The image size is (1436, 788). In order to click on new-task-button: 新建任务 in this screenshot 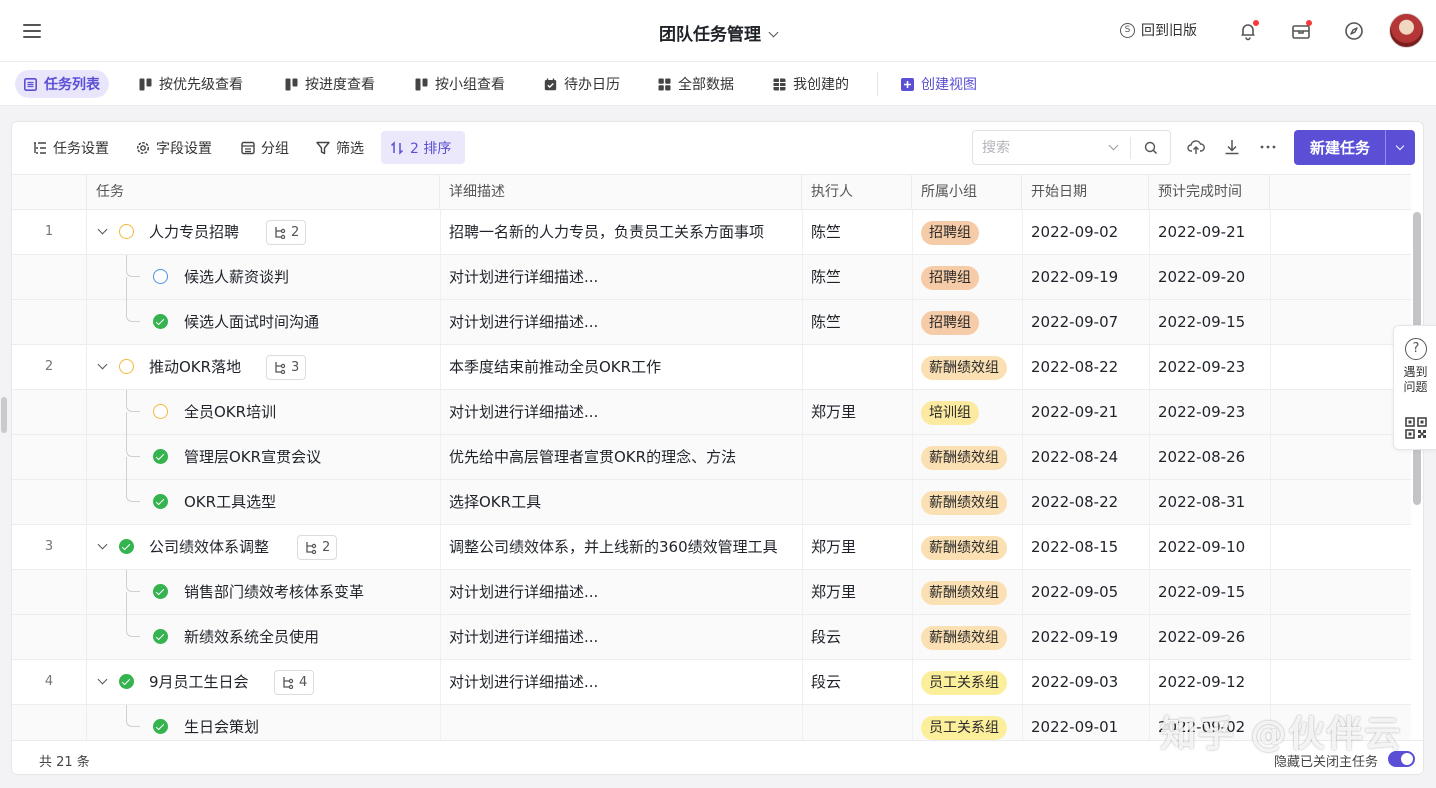, I will do `click(1354, 147)`.